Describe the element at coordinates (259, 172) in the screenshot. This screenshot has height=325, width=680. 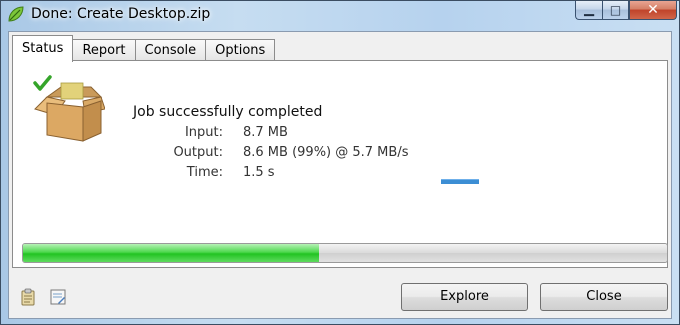
I see `stat-value: 1.5 s` at that location.